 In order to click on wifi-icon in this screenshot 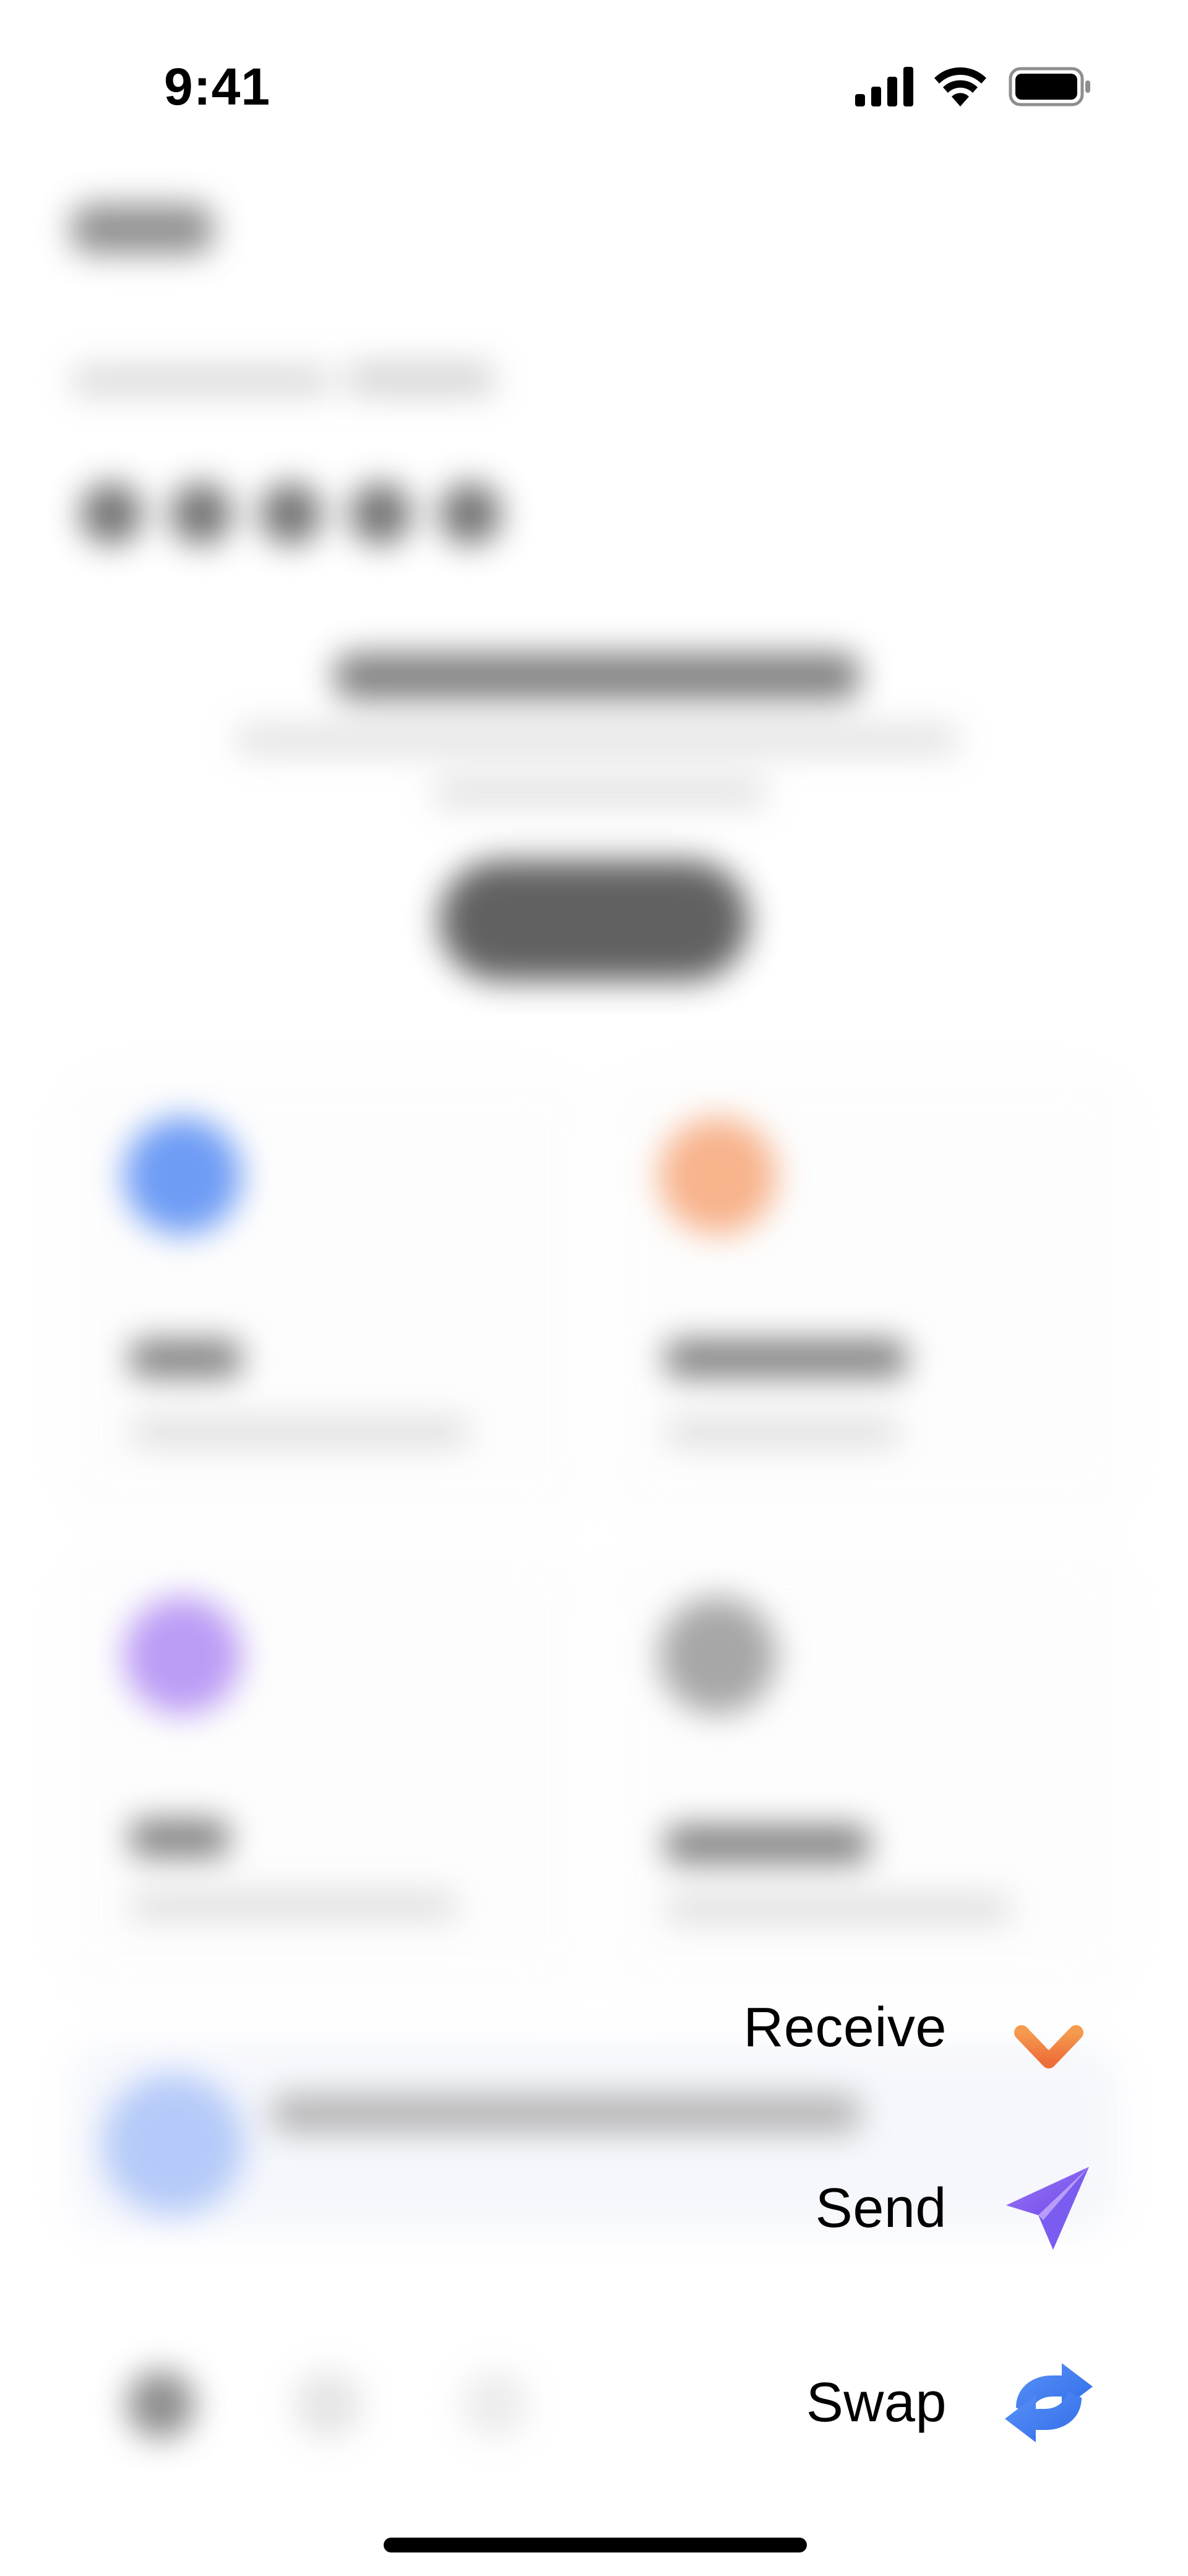, I will do `click(960, 86)`.